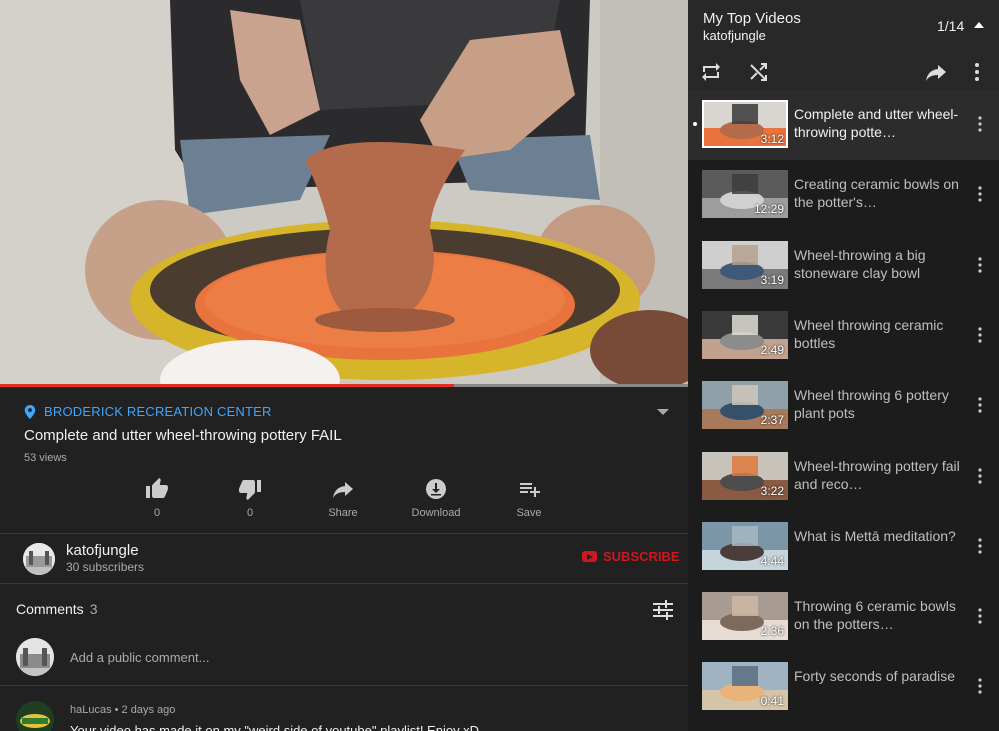 Image resolution: width=999 pixels, height=731 pixels. I want to click on playlist-item: 2:37 Wheel throwing 6 pottery plant pots, so click(843, 406).